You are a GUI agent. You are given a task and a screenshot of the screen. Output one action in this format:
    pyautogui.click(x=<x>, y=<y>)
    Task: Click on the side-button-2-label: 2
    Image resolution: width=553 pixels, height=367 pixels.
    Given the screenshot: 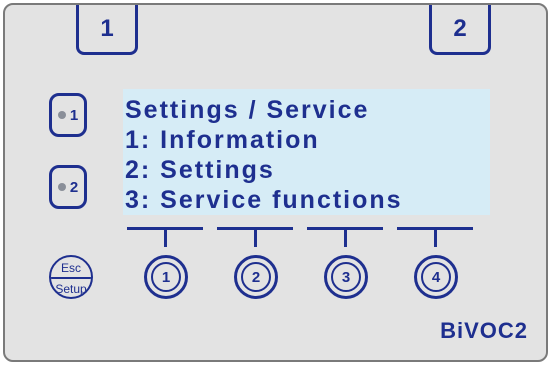 What is the action you would take?
    pyautogui.click(x=74, y=187)
    